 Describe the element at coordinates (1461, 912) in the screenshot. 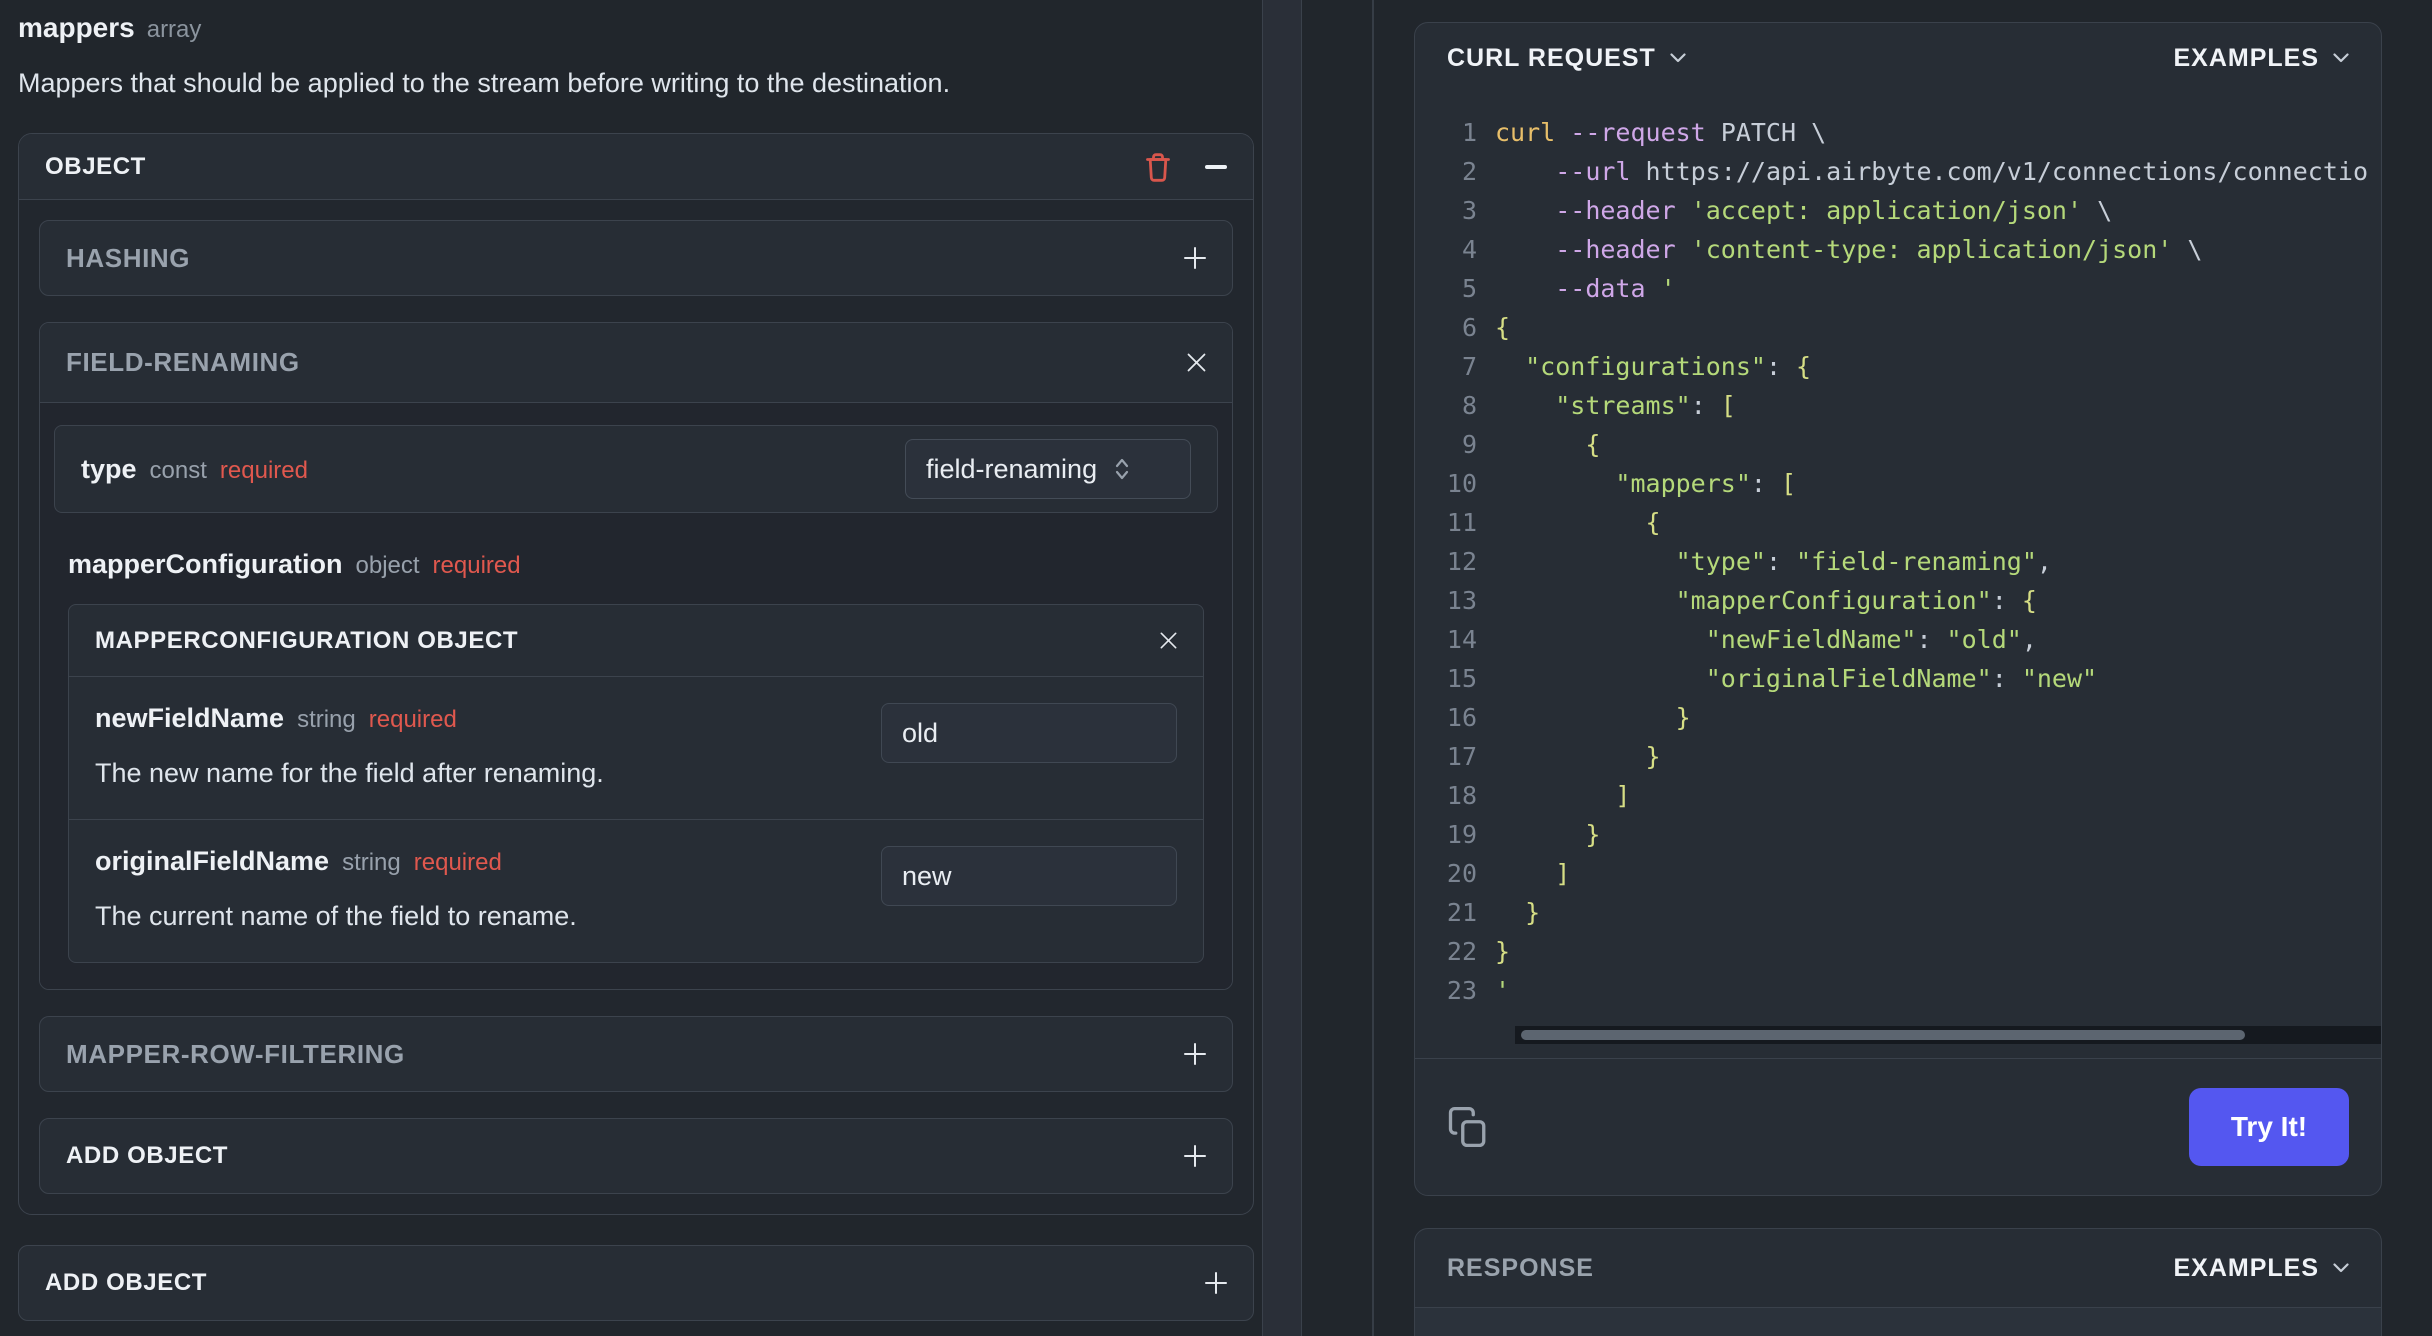

I see `line-number: 21` at that location.